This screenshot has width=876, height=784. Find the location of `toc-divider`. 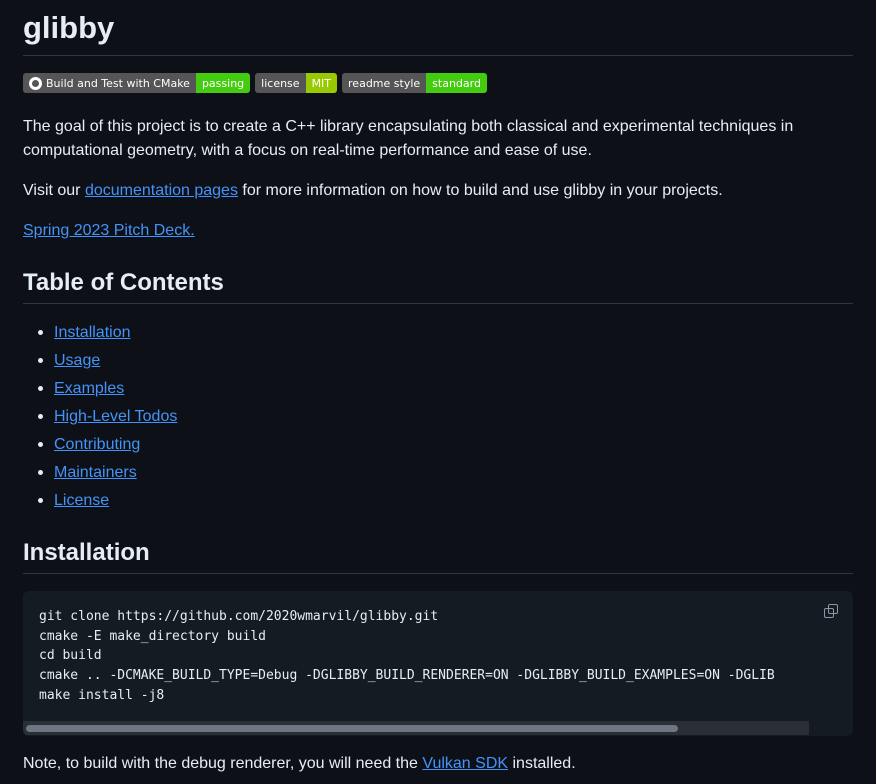

toc-divider is located at coordinates (438, 303).